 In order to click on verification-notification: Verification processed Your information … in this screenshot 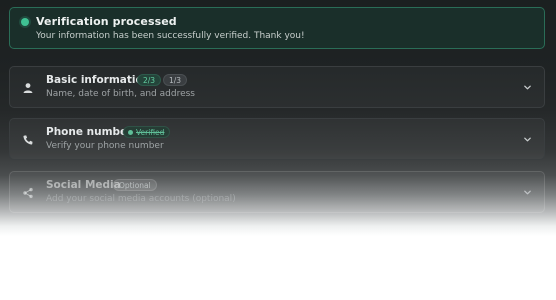, I will do `click(277, 28)`.